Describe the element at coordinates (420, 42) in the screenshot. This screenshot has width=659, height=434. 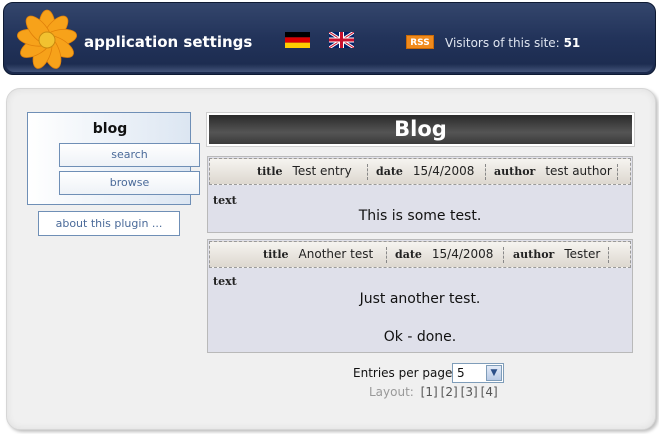
I see `rss-icon: RSS` at that location.